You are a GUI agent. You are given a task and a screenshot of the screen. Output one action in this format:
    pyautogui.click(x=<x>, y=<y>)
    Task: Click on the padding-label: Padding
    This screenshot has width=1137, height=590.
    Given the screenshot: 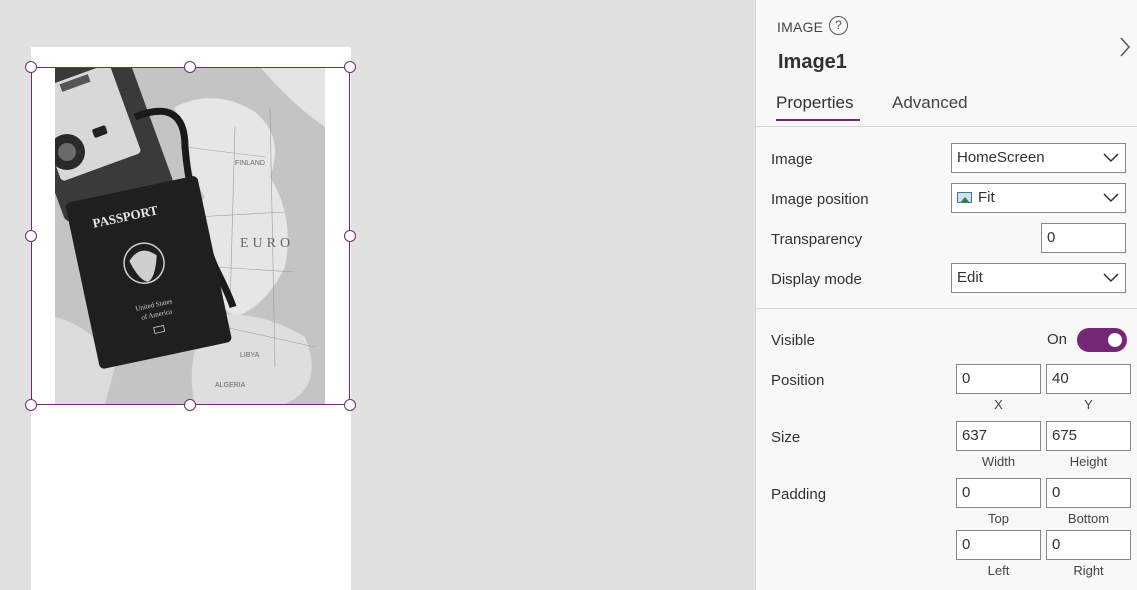 What is the action you would take?
    pyautogui.click(x=799, y=494)
    